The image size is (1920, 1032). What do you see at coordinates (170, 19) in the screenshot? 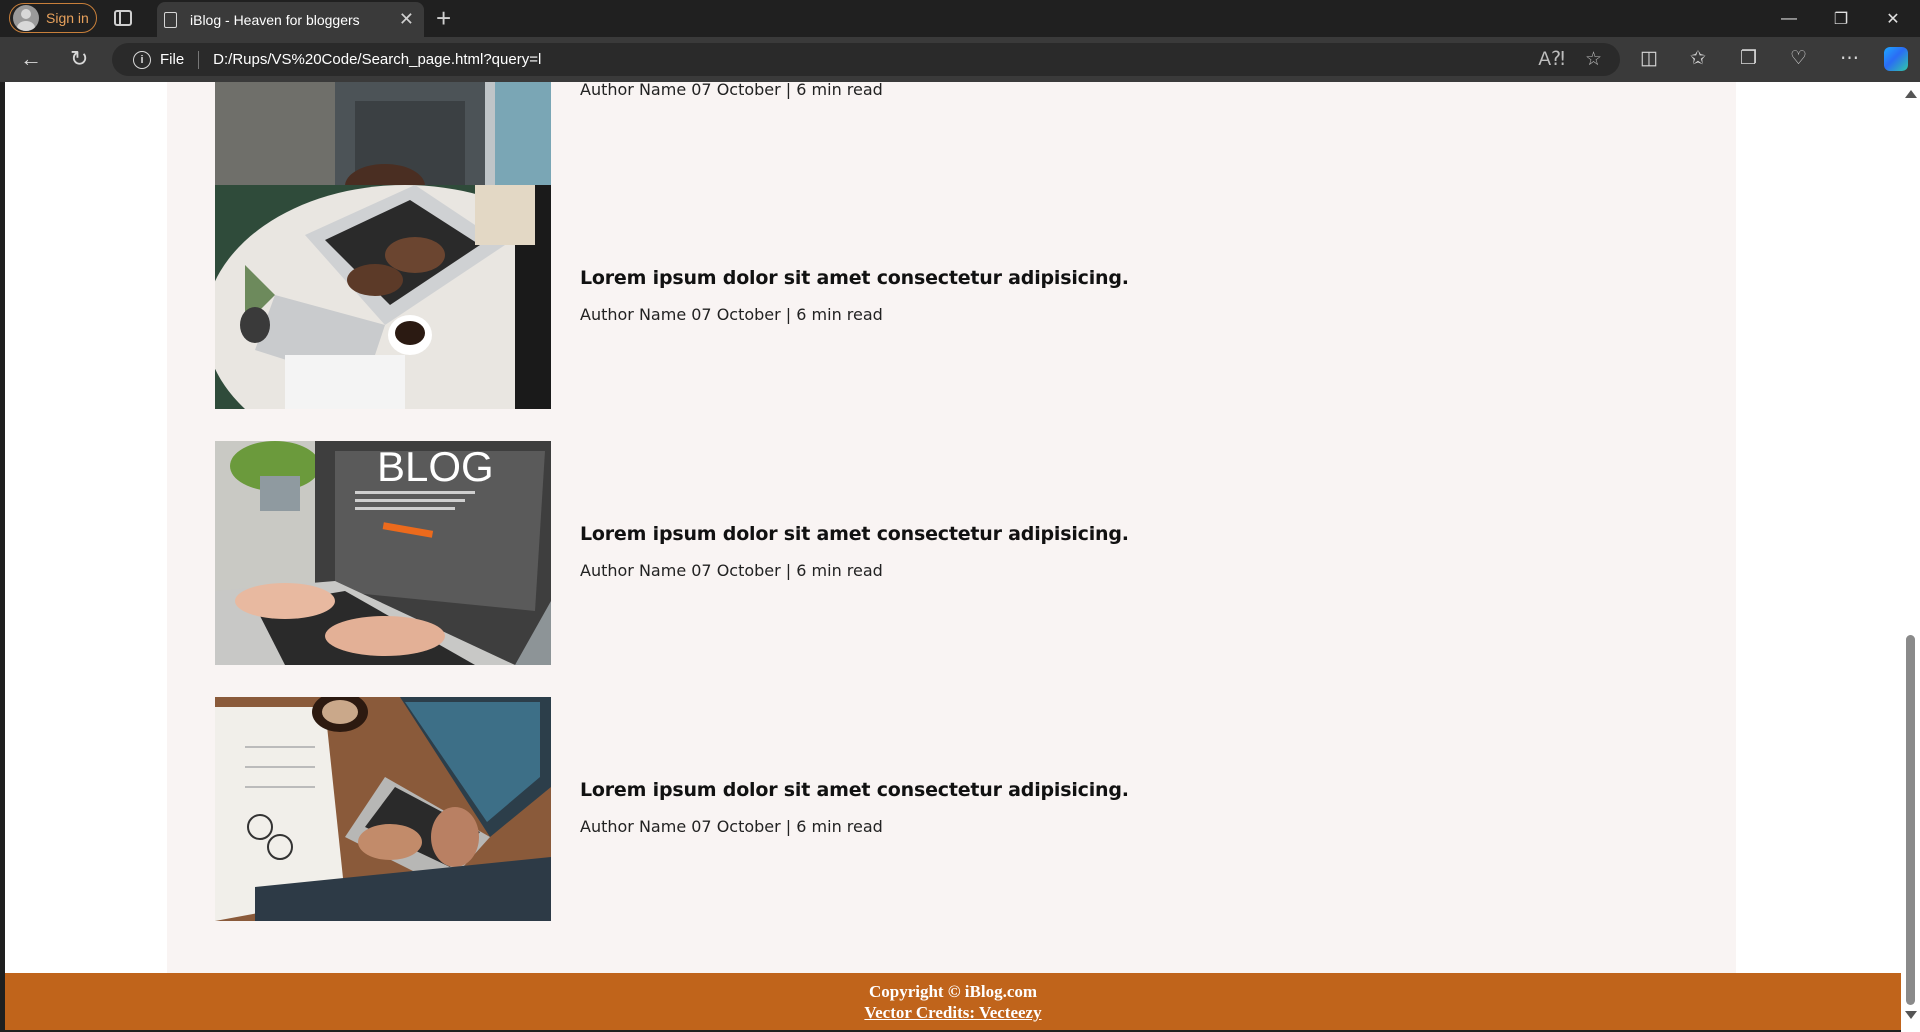
I see `page-icon` at bounding box center [170, 19].